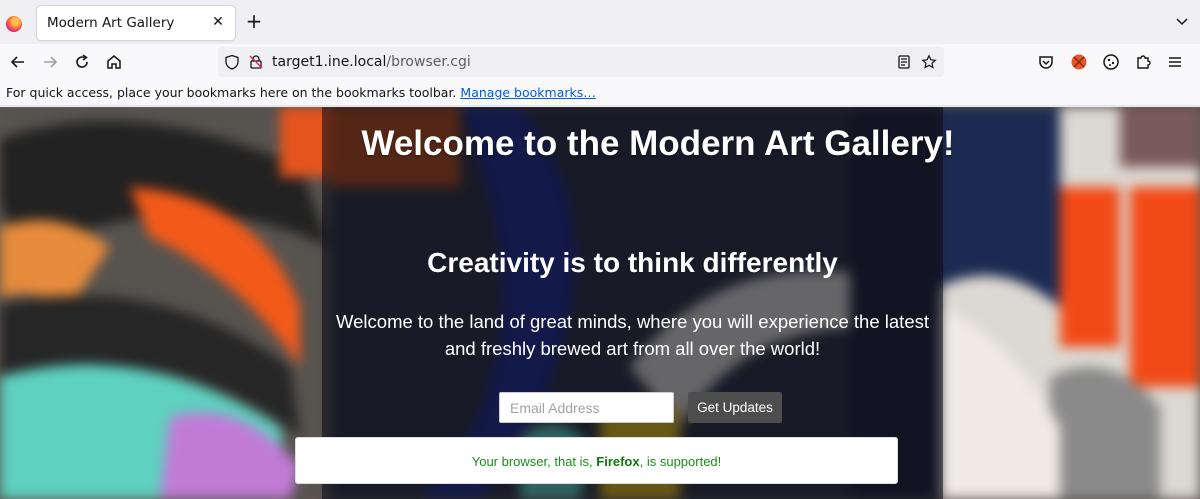  I want to click on insecure-lock-icon, so click(256, 62).